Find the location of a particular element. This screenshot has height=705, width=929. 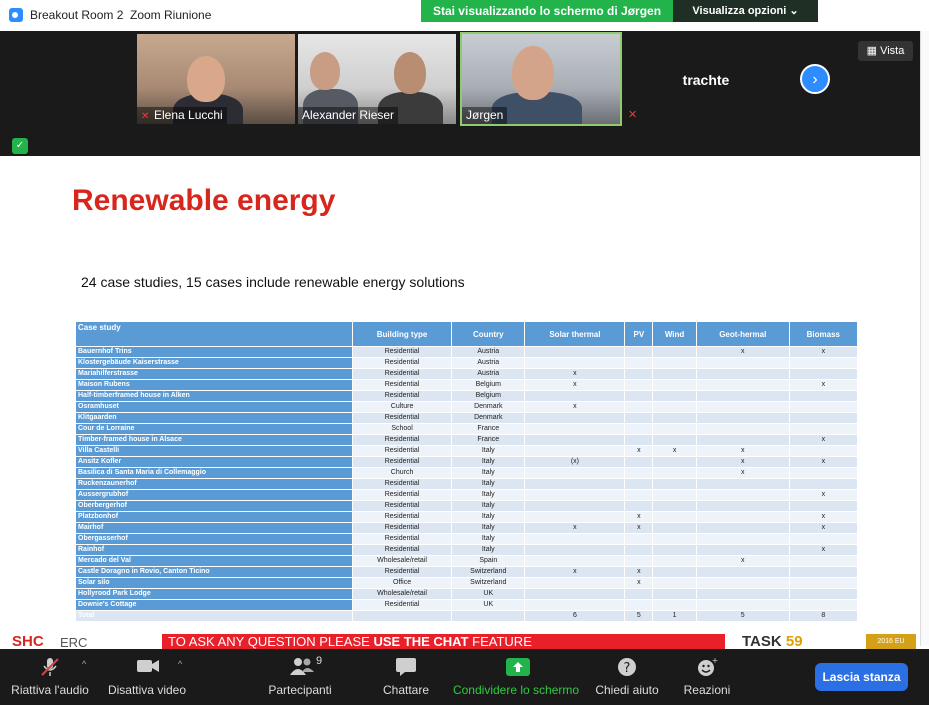

participant-tile-jorgen: Jørgen is located at coordinates (541, 79).